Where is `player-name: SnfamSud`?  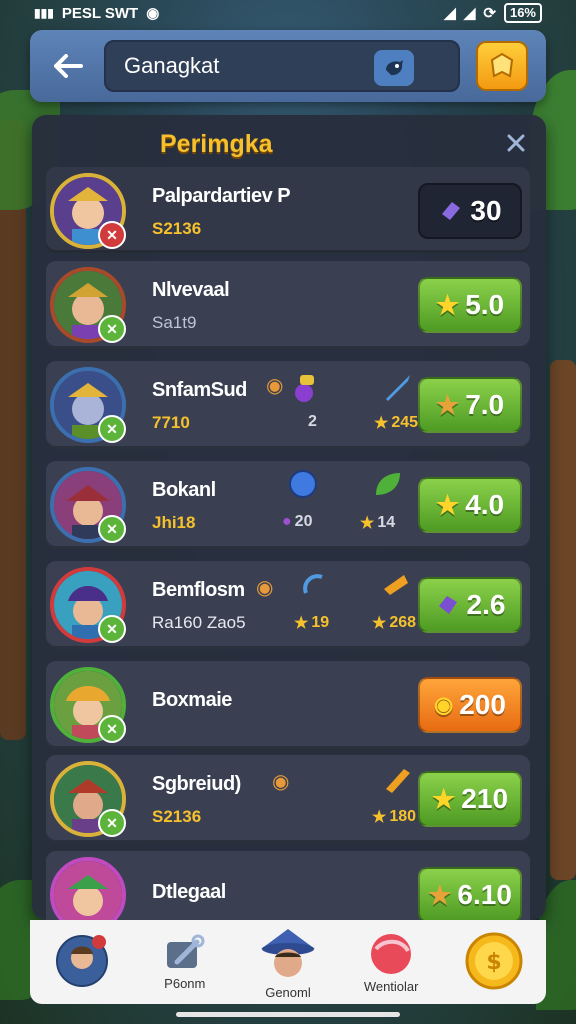
player-name: SnfamSud is located at coordinates (199, 390).